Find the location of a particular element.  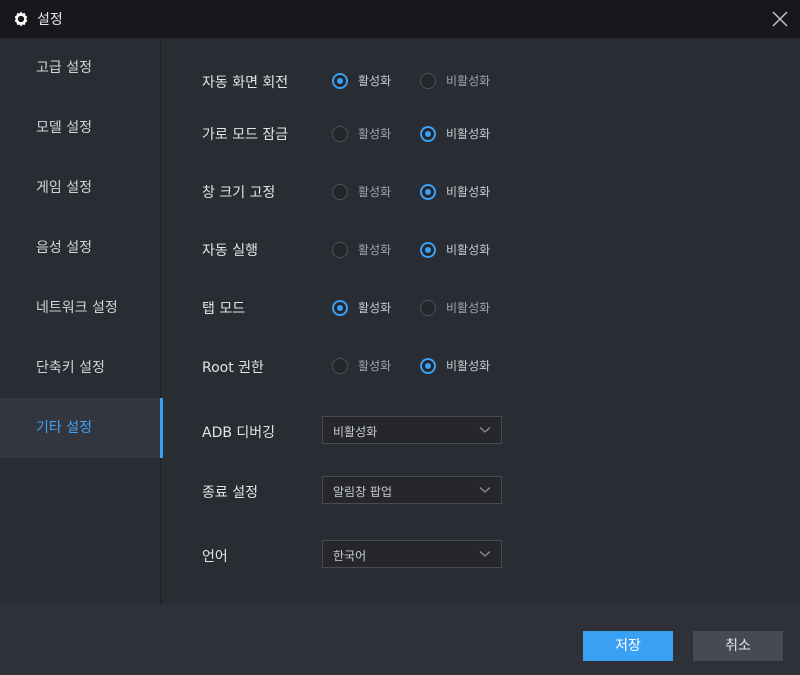

tab-mode-label: 탭 모드 is located at coordinates (224, 309).